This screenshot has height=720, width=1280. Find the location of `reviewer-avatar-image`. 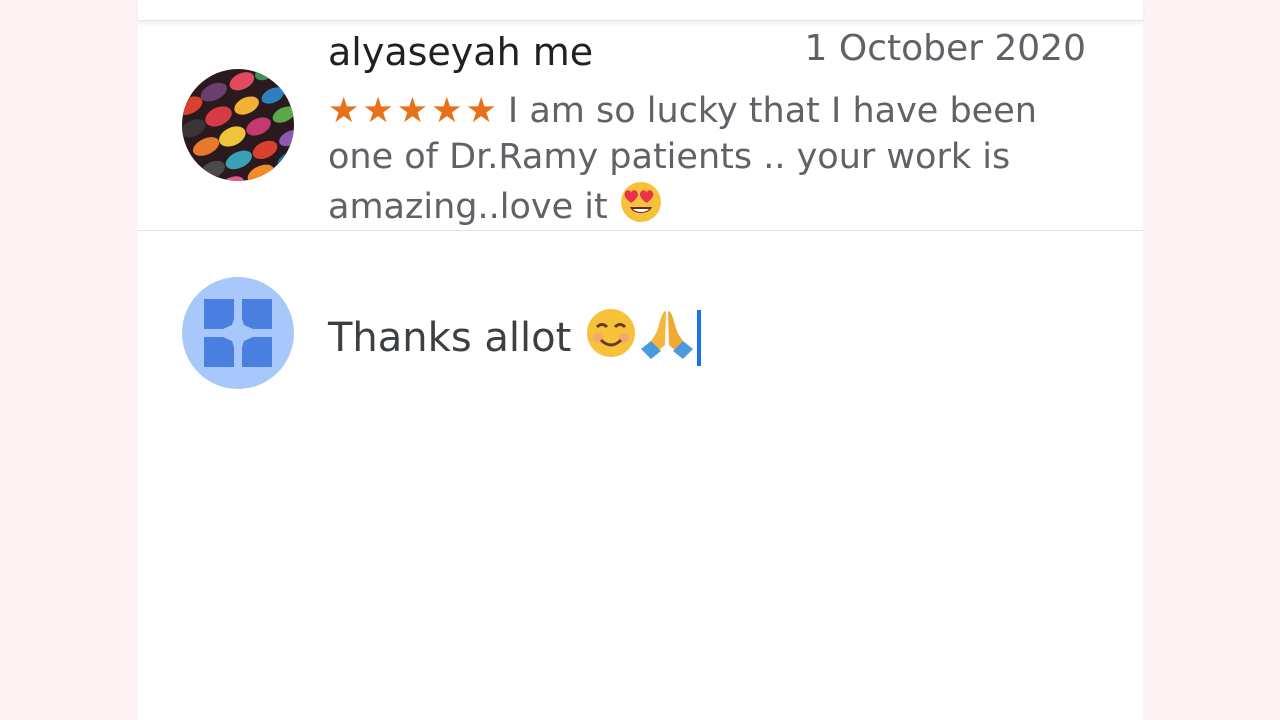

reviewer-avatar-image is located at coordinates (238, 125).